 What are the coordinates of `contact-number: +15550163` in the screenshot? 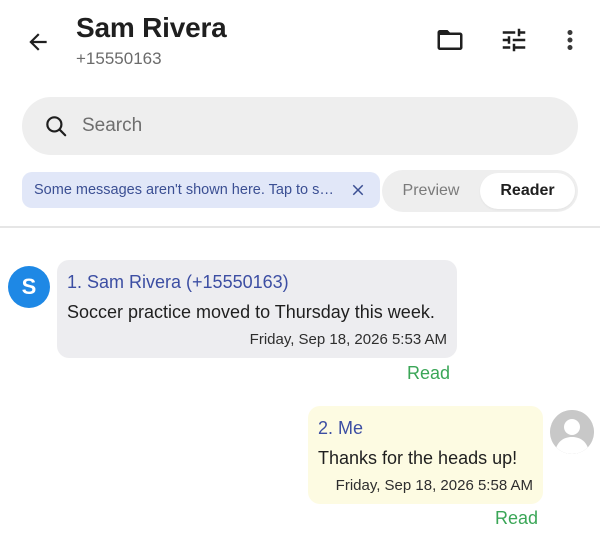 It's located at (119, 58).